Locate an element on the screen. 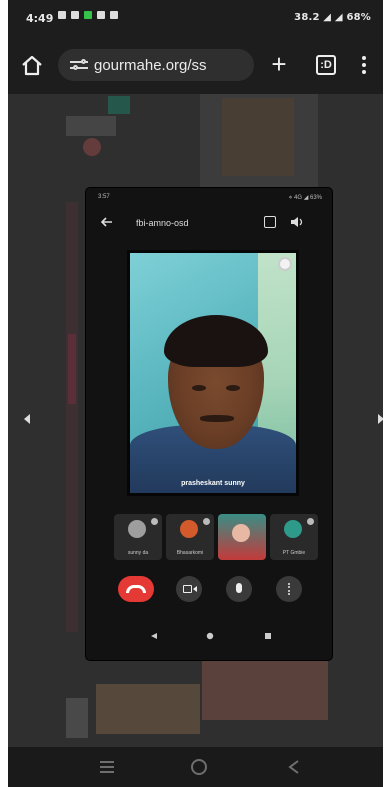 The height and width of the screenshot is (787, 389). url-text: gourmahe.org/ss is located at coordinates (150, 65).